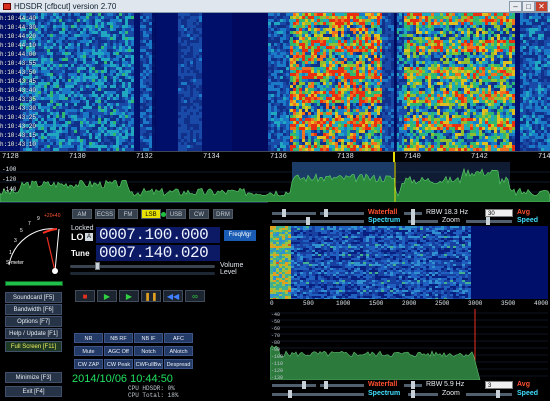  Describe the element at coordinates (528, 6) in the screenshot. I see `maximize-window-button: □` at that location.